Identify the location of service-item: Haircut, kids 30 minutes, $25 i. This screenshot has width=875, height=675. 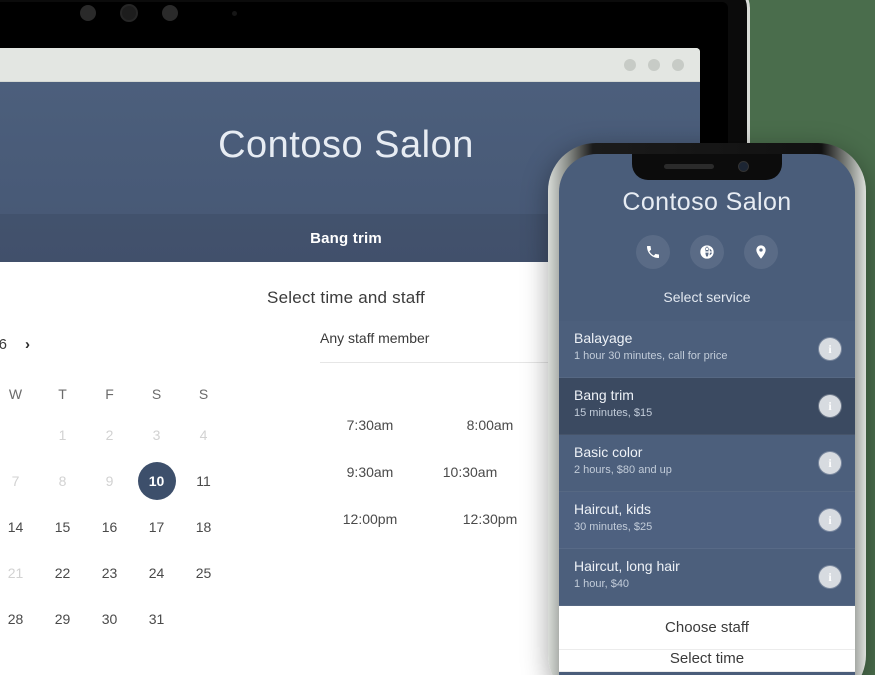
(707, 520).